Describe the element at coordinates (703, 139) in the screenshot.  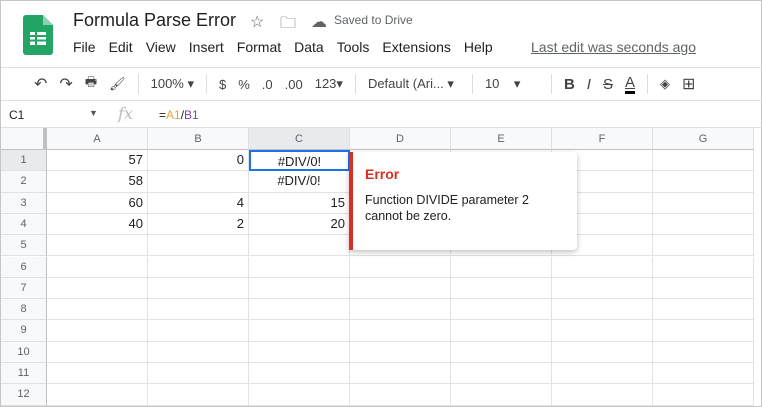
I see `column-header-G: G` at that location.